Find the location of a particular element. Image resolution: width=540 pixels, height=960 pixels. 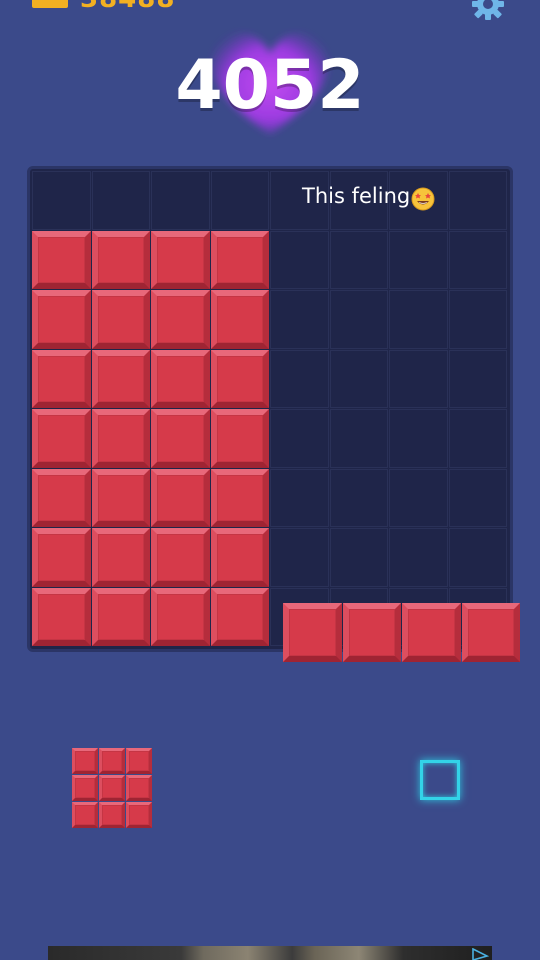

tray-piece-3x3 is located at coordinates (113, 789).